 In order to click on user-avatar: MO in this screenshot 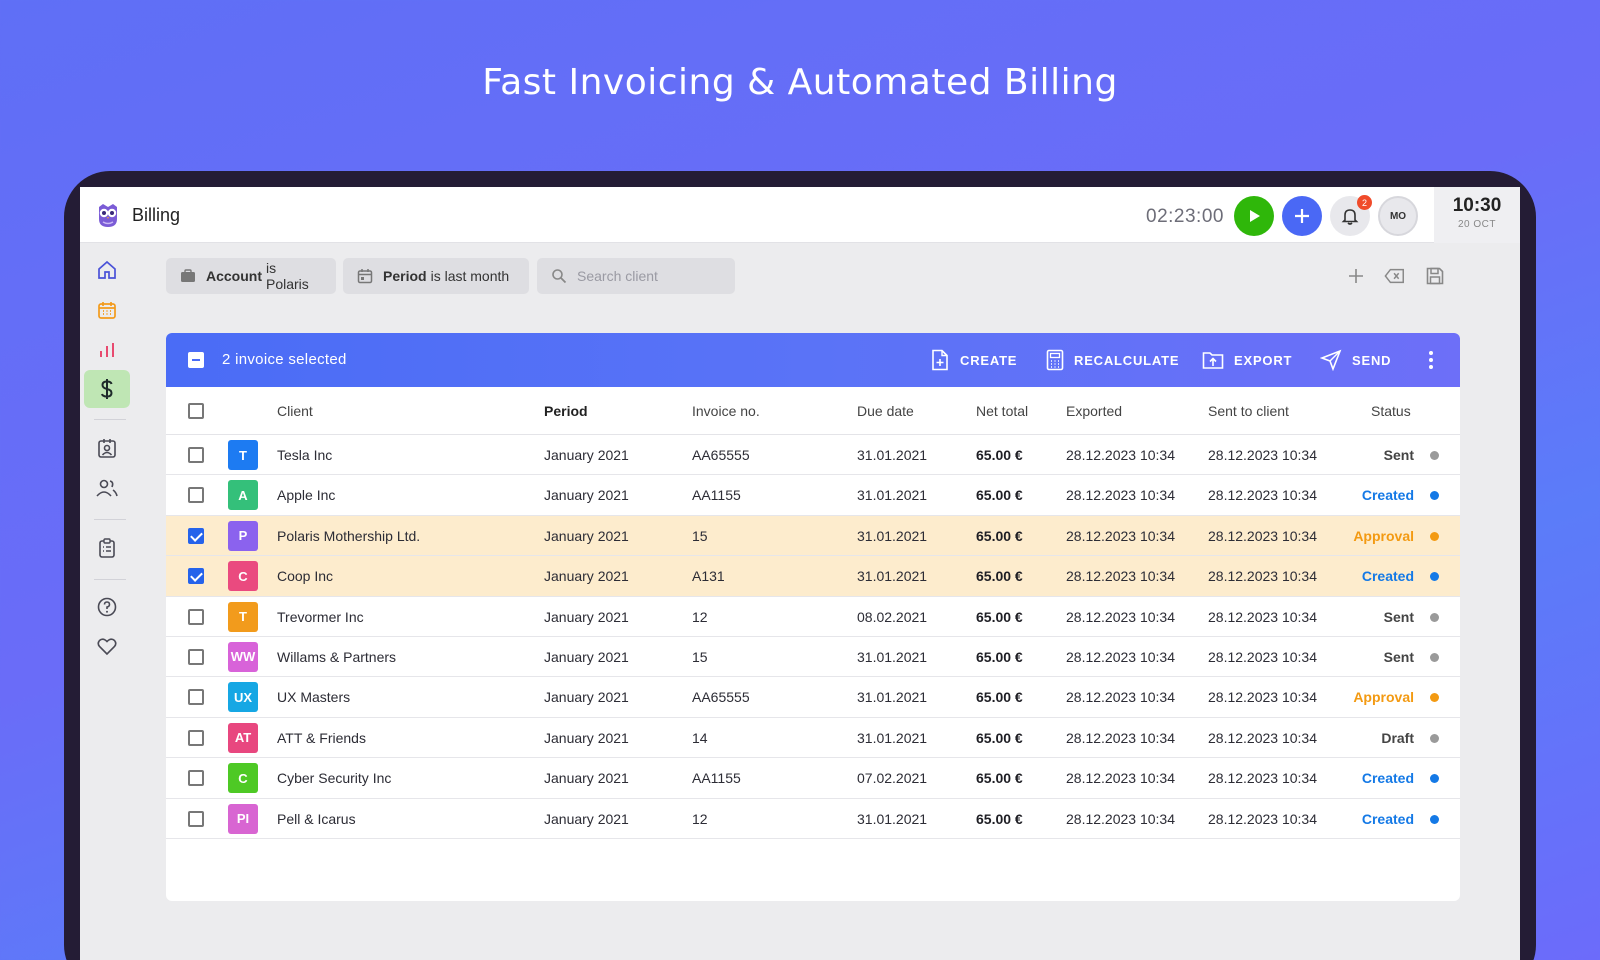, I will do `click(1398, 216)`.